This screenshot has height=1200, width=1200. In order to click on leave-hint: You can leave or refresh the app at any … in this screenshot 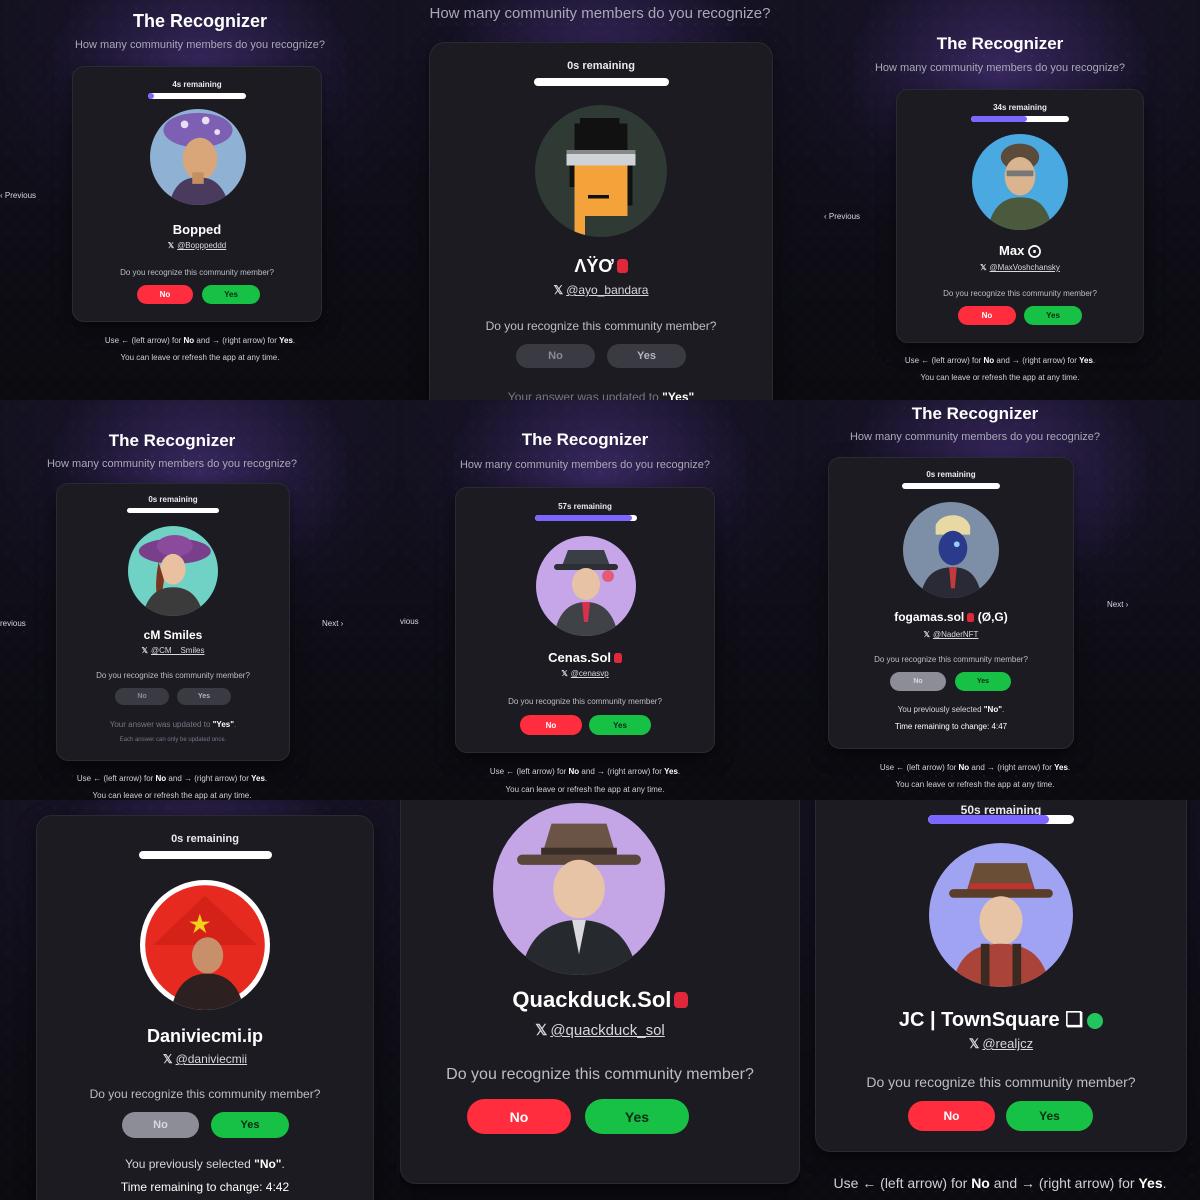, I will do `click(1000, 377)`.